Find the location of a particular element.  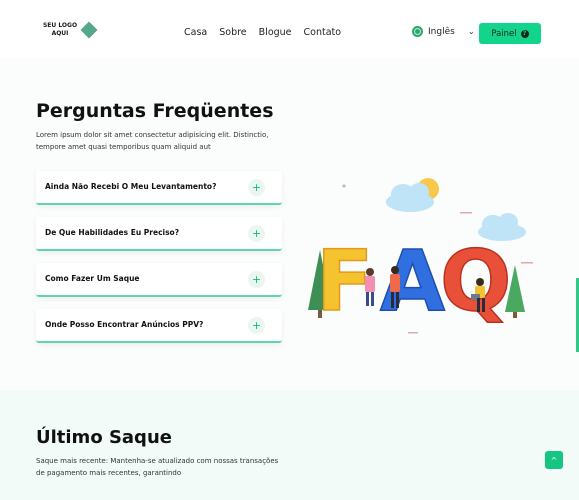

chevron-down-icon: ⌄ is located at coordinates (471, 31).